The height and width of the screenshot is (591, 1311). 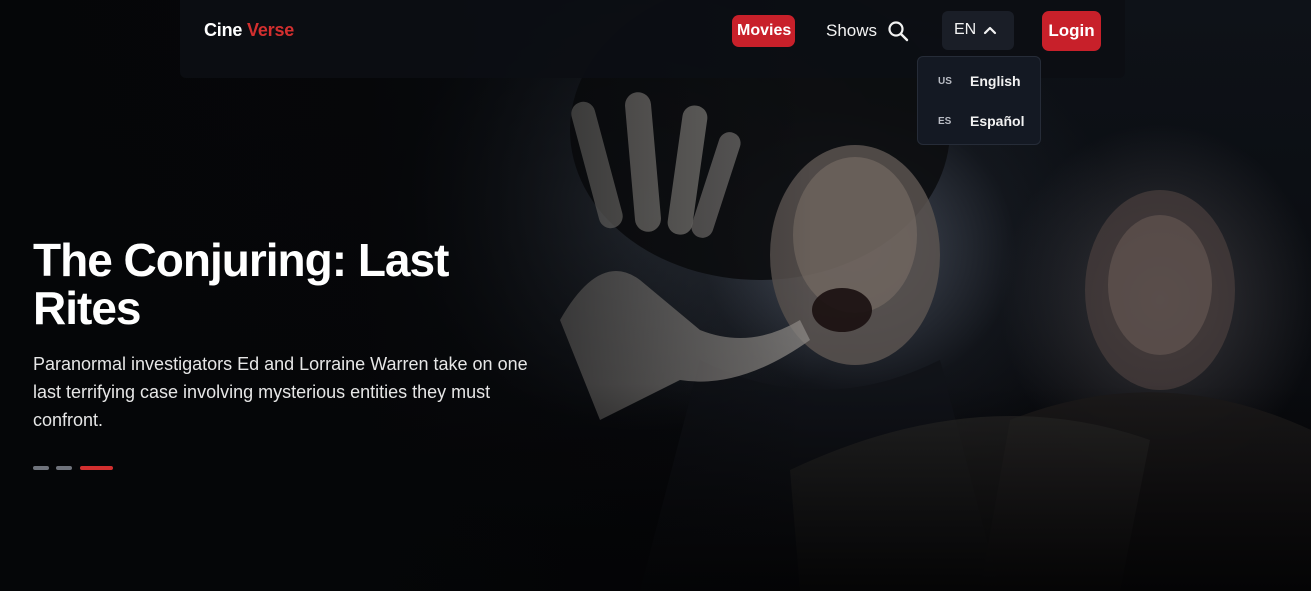 What do you see at coordinates (990, 30) in the screenshot?
I see `chevron-up-icon` at bounding box center [990, 30].